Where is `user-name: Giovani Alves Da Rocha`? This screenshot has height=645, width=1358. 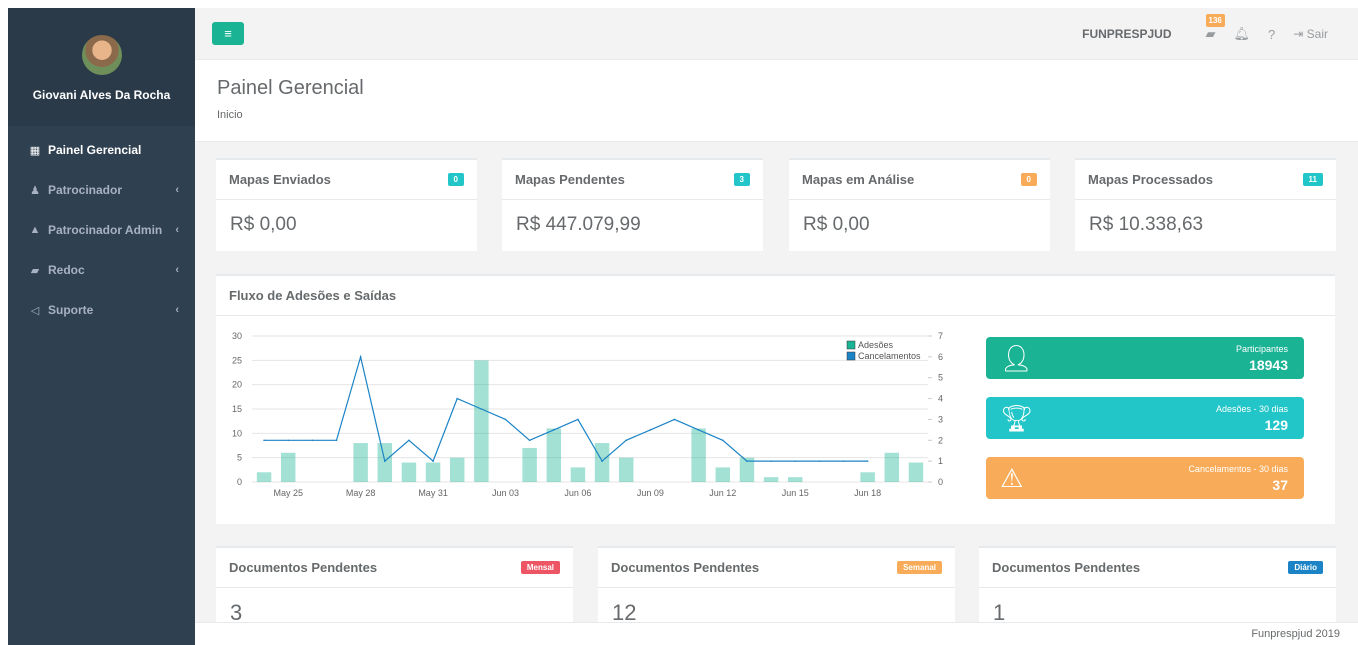
user-name: Giovani Alves Da Rocha is located at coordinates (101, 95).